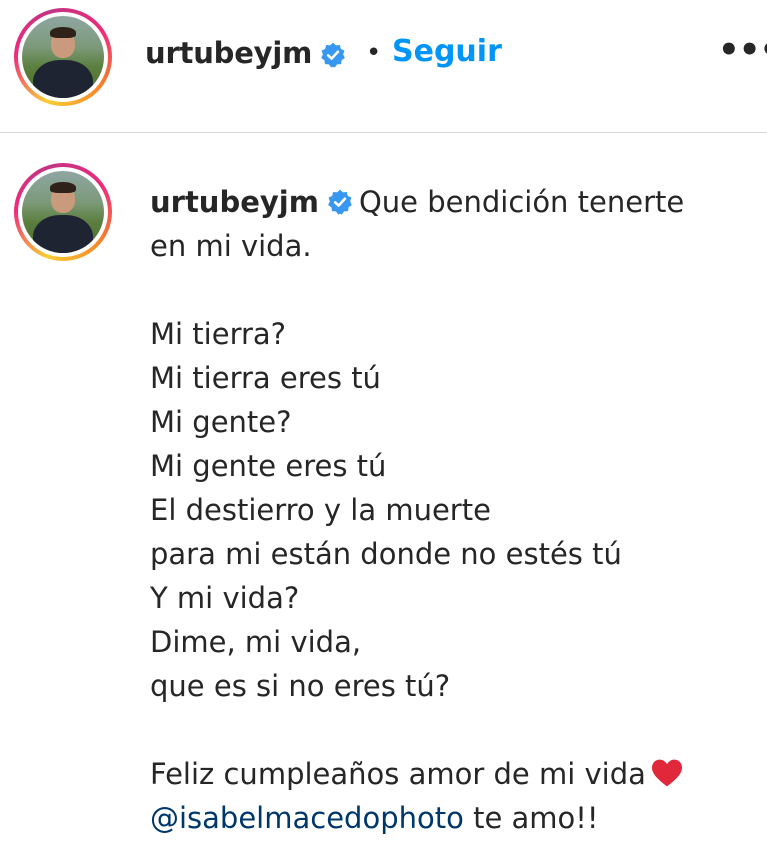 Image resolution: width=767 pixels, height=861 pixels. Describe the element at coordinates (300, 686) in the screenshot. I see `caption-line: que es si no eres tú?` at that location.